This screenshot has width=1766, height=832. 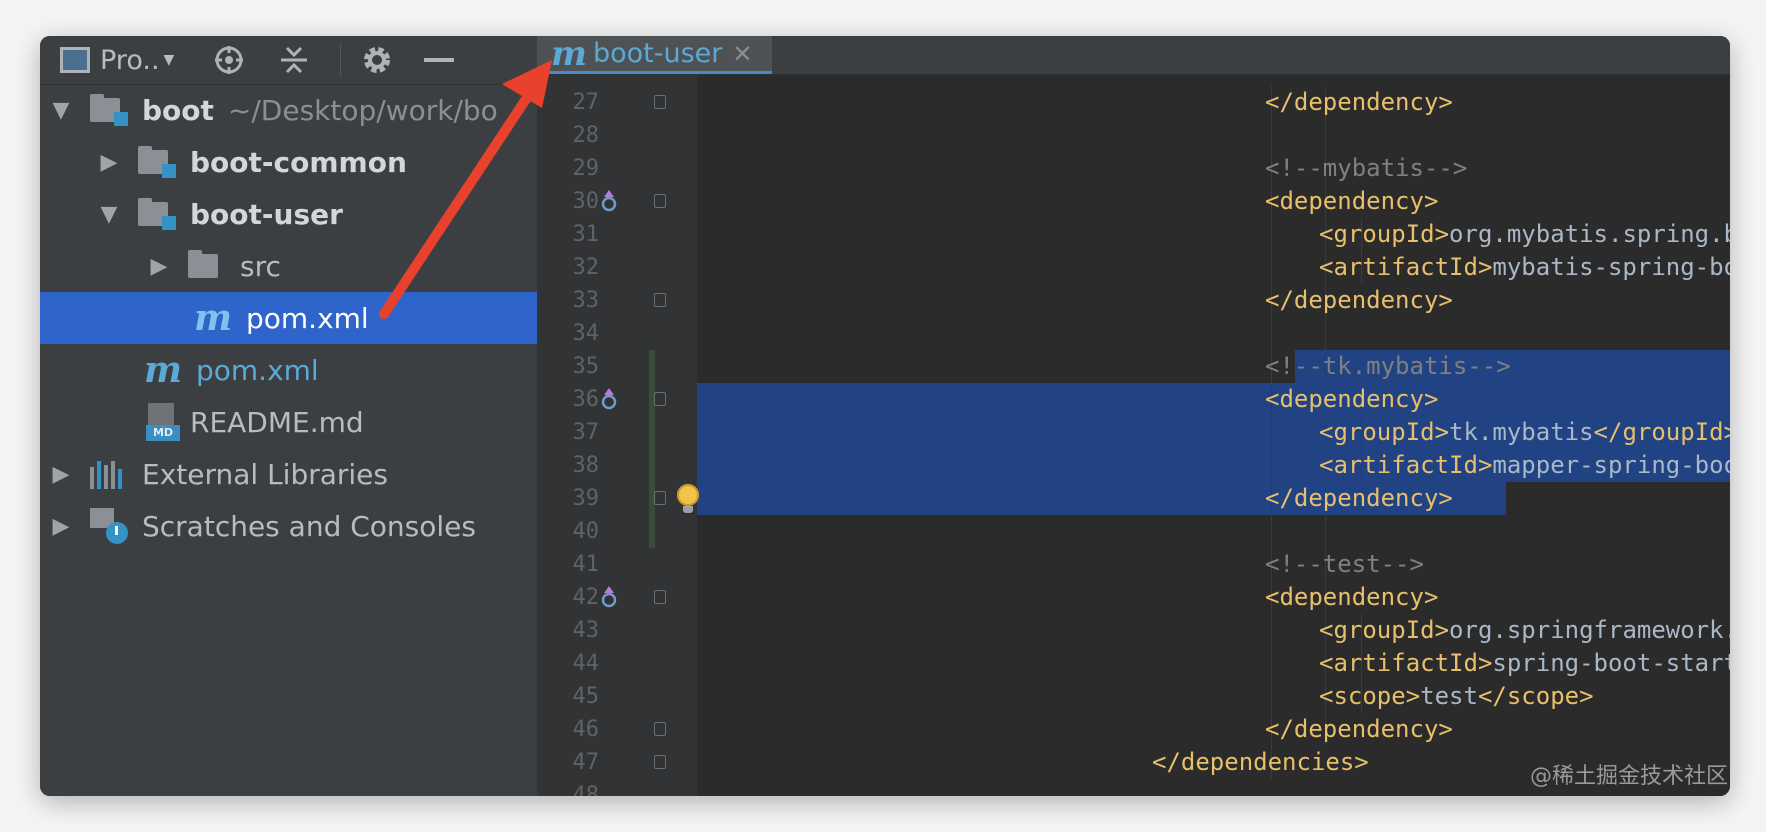 What do you see at coordinates (1133, 564) in the screenshot?
I see `code-line: 41 <!--test-->` at bounding box center [1133, 564].